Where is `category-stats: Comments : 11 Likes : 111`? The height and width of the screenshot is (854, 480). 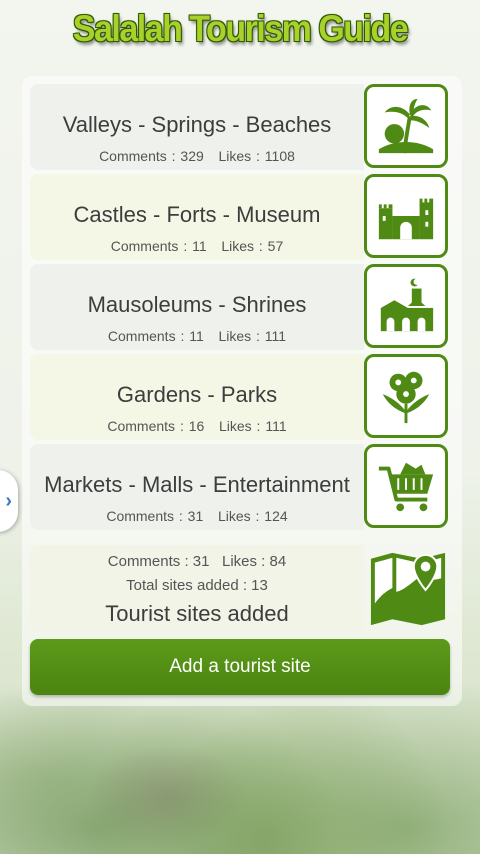
category-stats: Comments : 11 Likes : 111 is located at coordinates (197, 336).